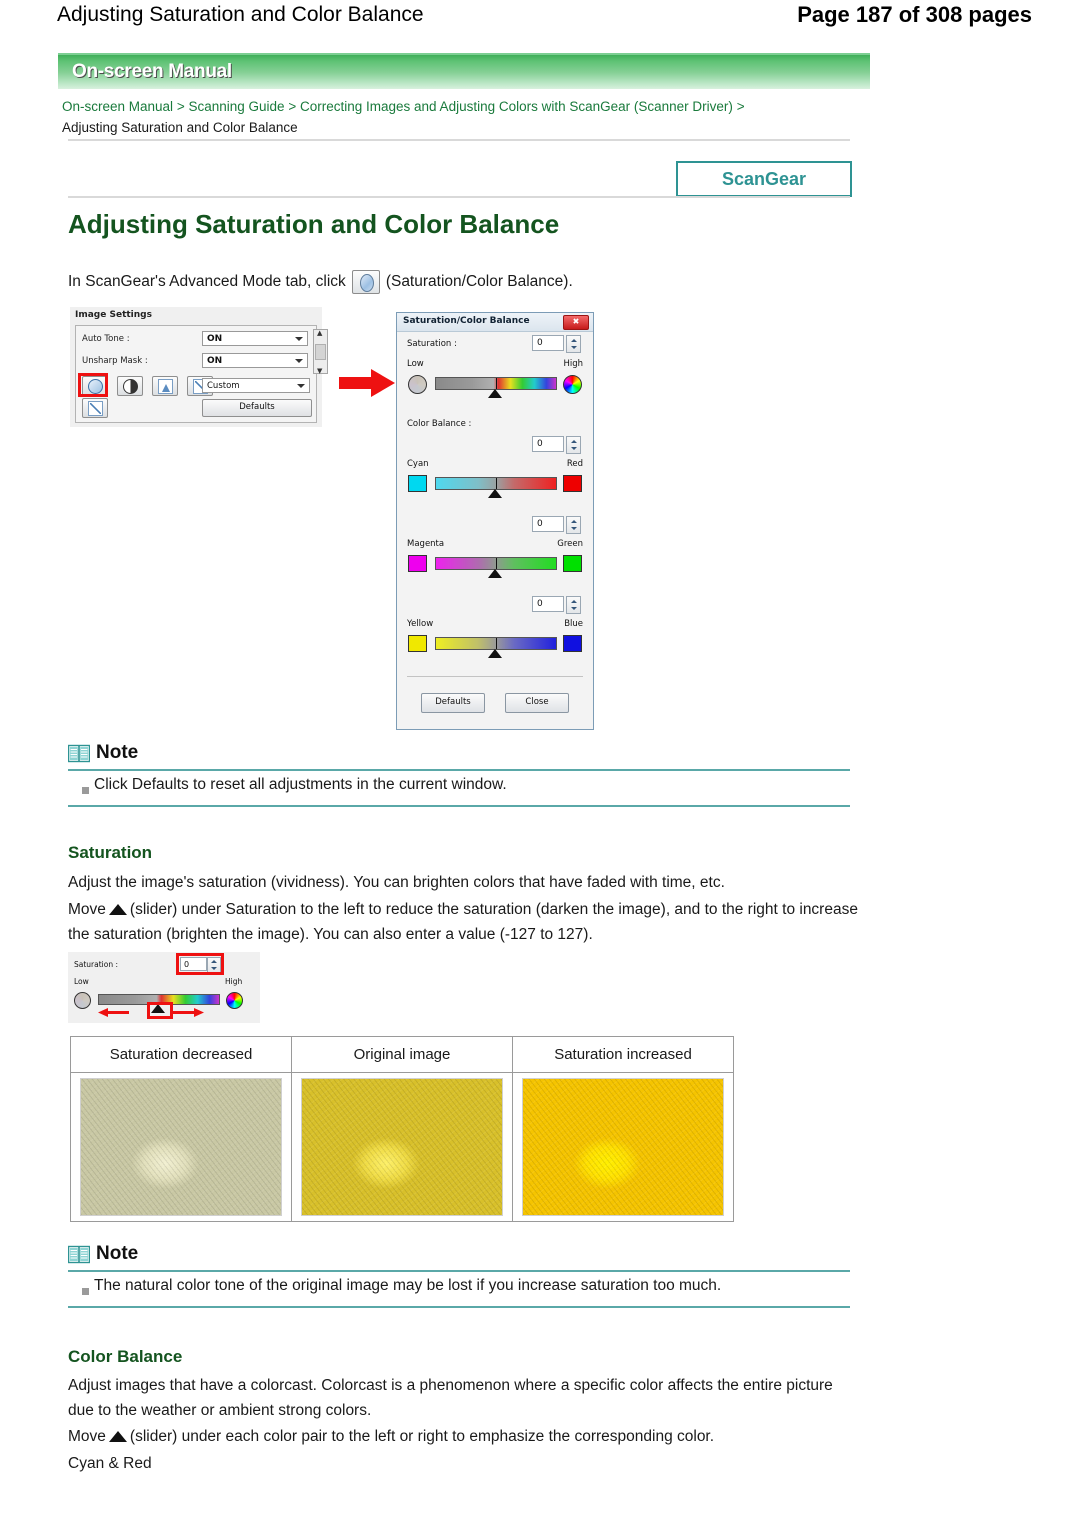 This screenshot has height=1527, width=1080. I want to click on highlight-annotation, so click(93, 385).